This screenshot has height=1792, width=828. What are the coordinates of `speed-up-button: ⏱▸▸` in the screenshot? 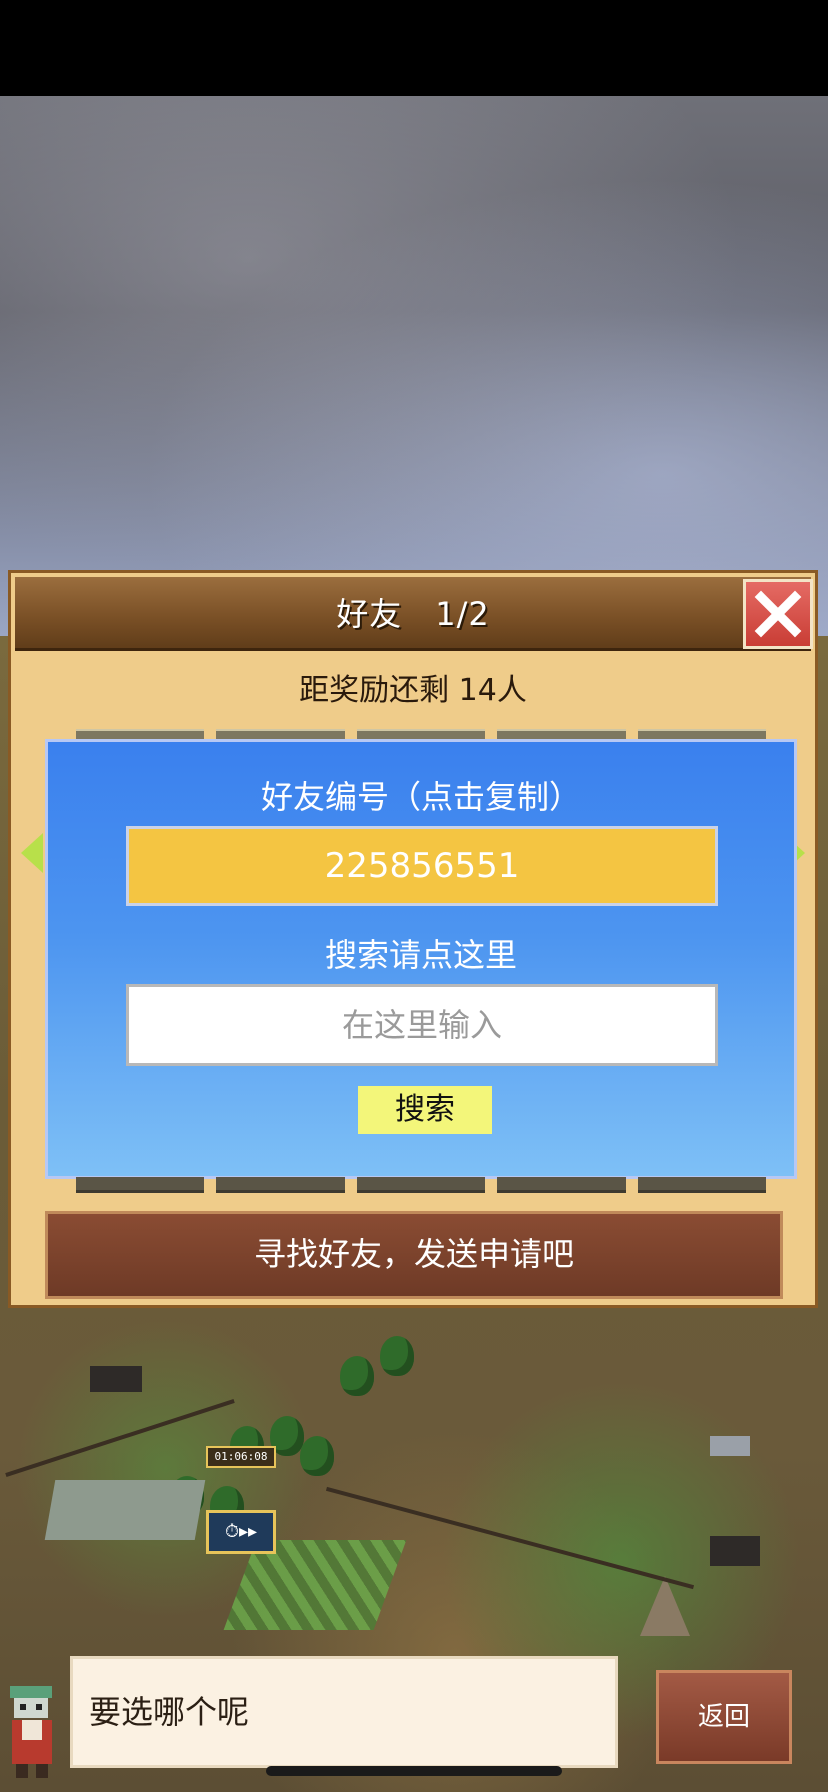 It's located at (241, 1532).